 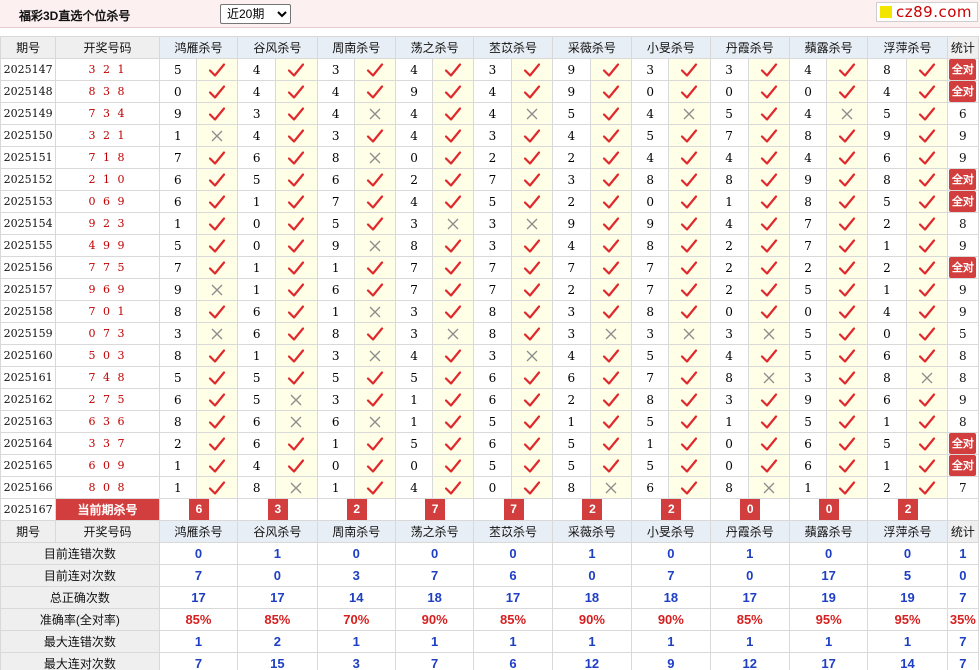 What do you see at coordinates (255, 14) in the screenshot?
I see `period-select: 近20期` at bounding box center [255, 14].